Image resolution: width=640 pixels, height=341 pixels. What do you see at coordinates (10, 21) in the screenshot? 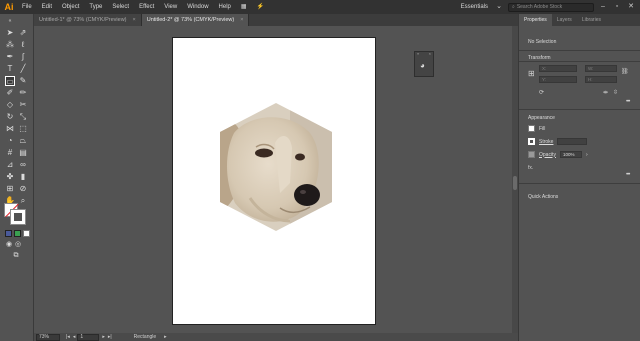
I see `collapse-panel-icon: «` at bounding box center [10, 21].